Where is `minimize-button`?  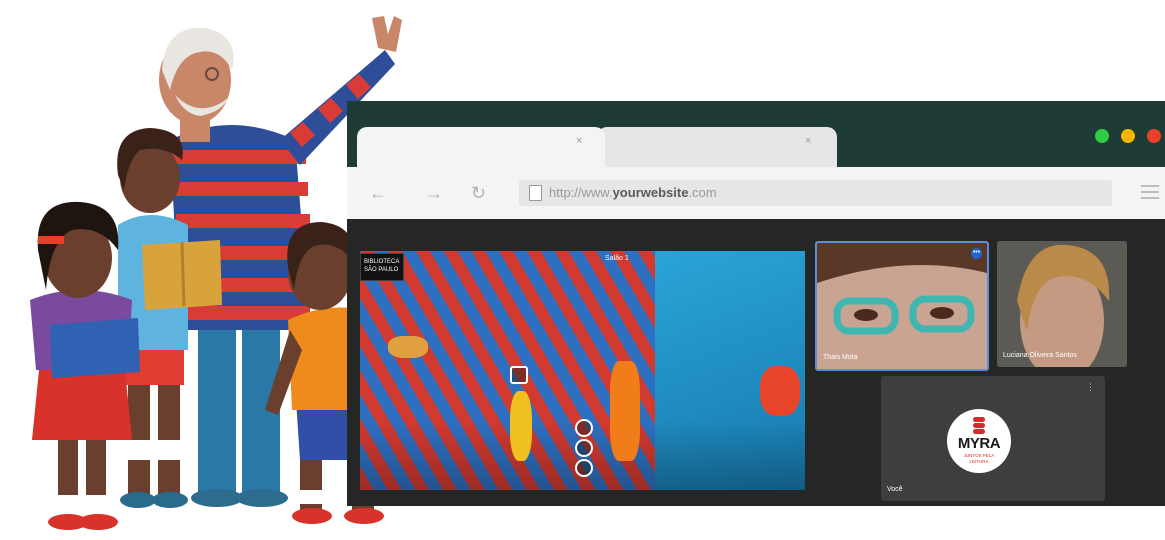 minimize-button is located at coordinates (1102, 136).